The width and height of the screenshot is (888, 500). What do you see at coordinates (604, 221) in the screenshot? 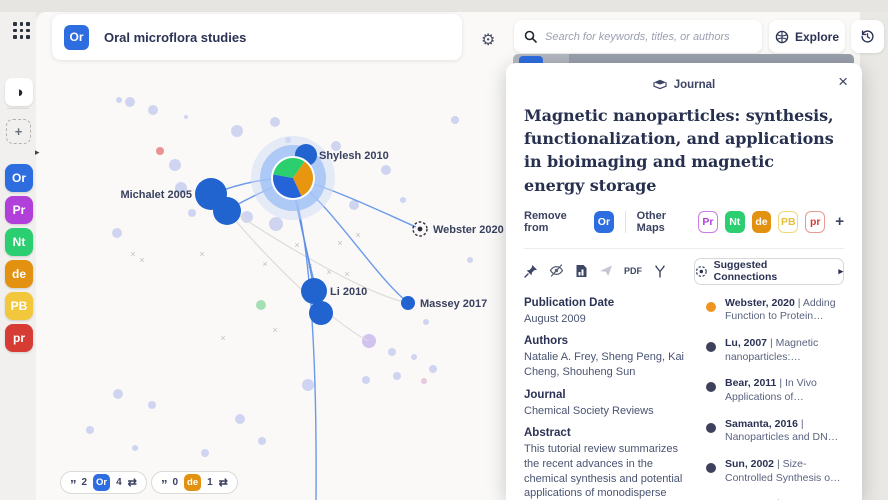
I see `remove-from-badge-or: Or` at bounding box center [604, 221].